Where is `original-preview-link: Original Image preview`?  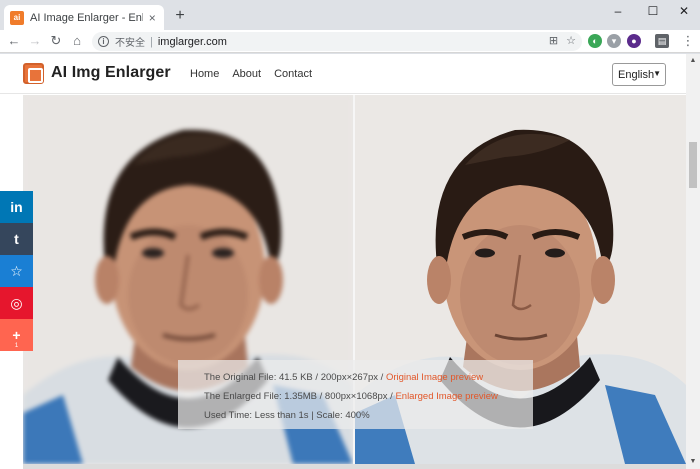
original-preview-link: Original Image preview is located at coordinates (434, 377).